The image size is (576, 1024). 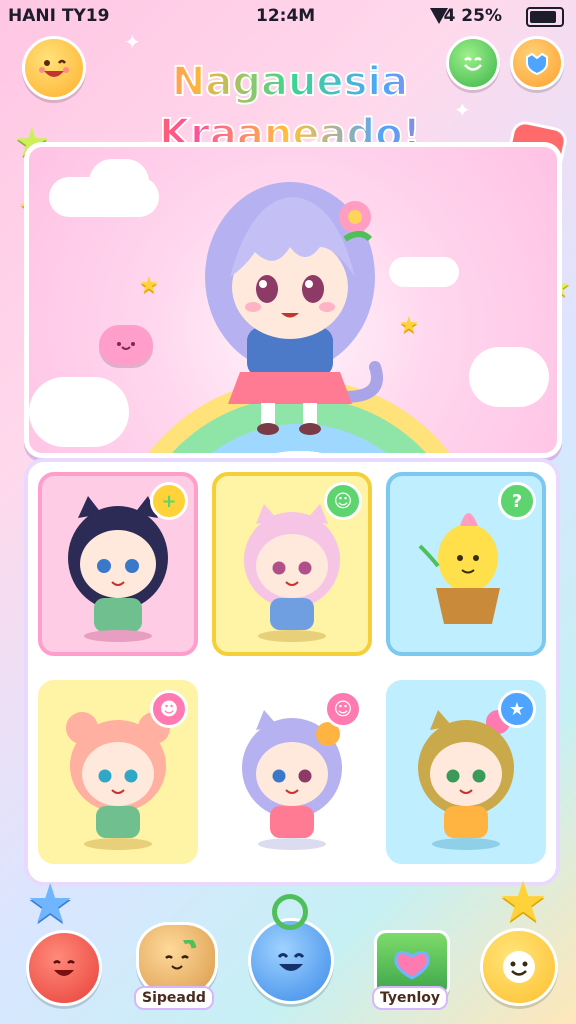 I want to click on battery-icon, so click(x=545, y=17).